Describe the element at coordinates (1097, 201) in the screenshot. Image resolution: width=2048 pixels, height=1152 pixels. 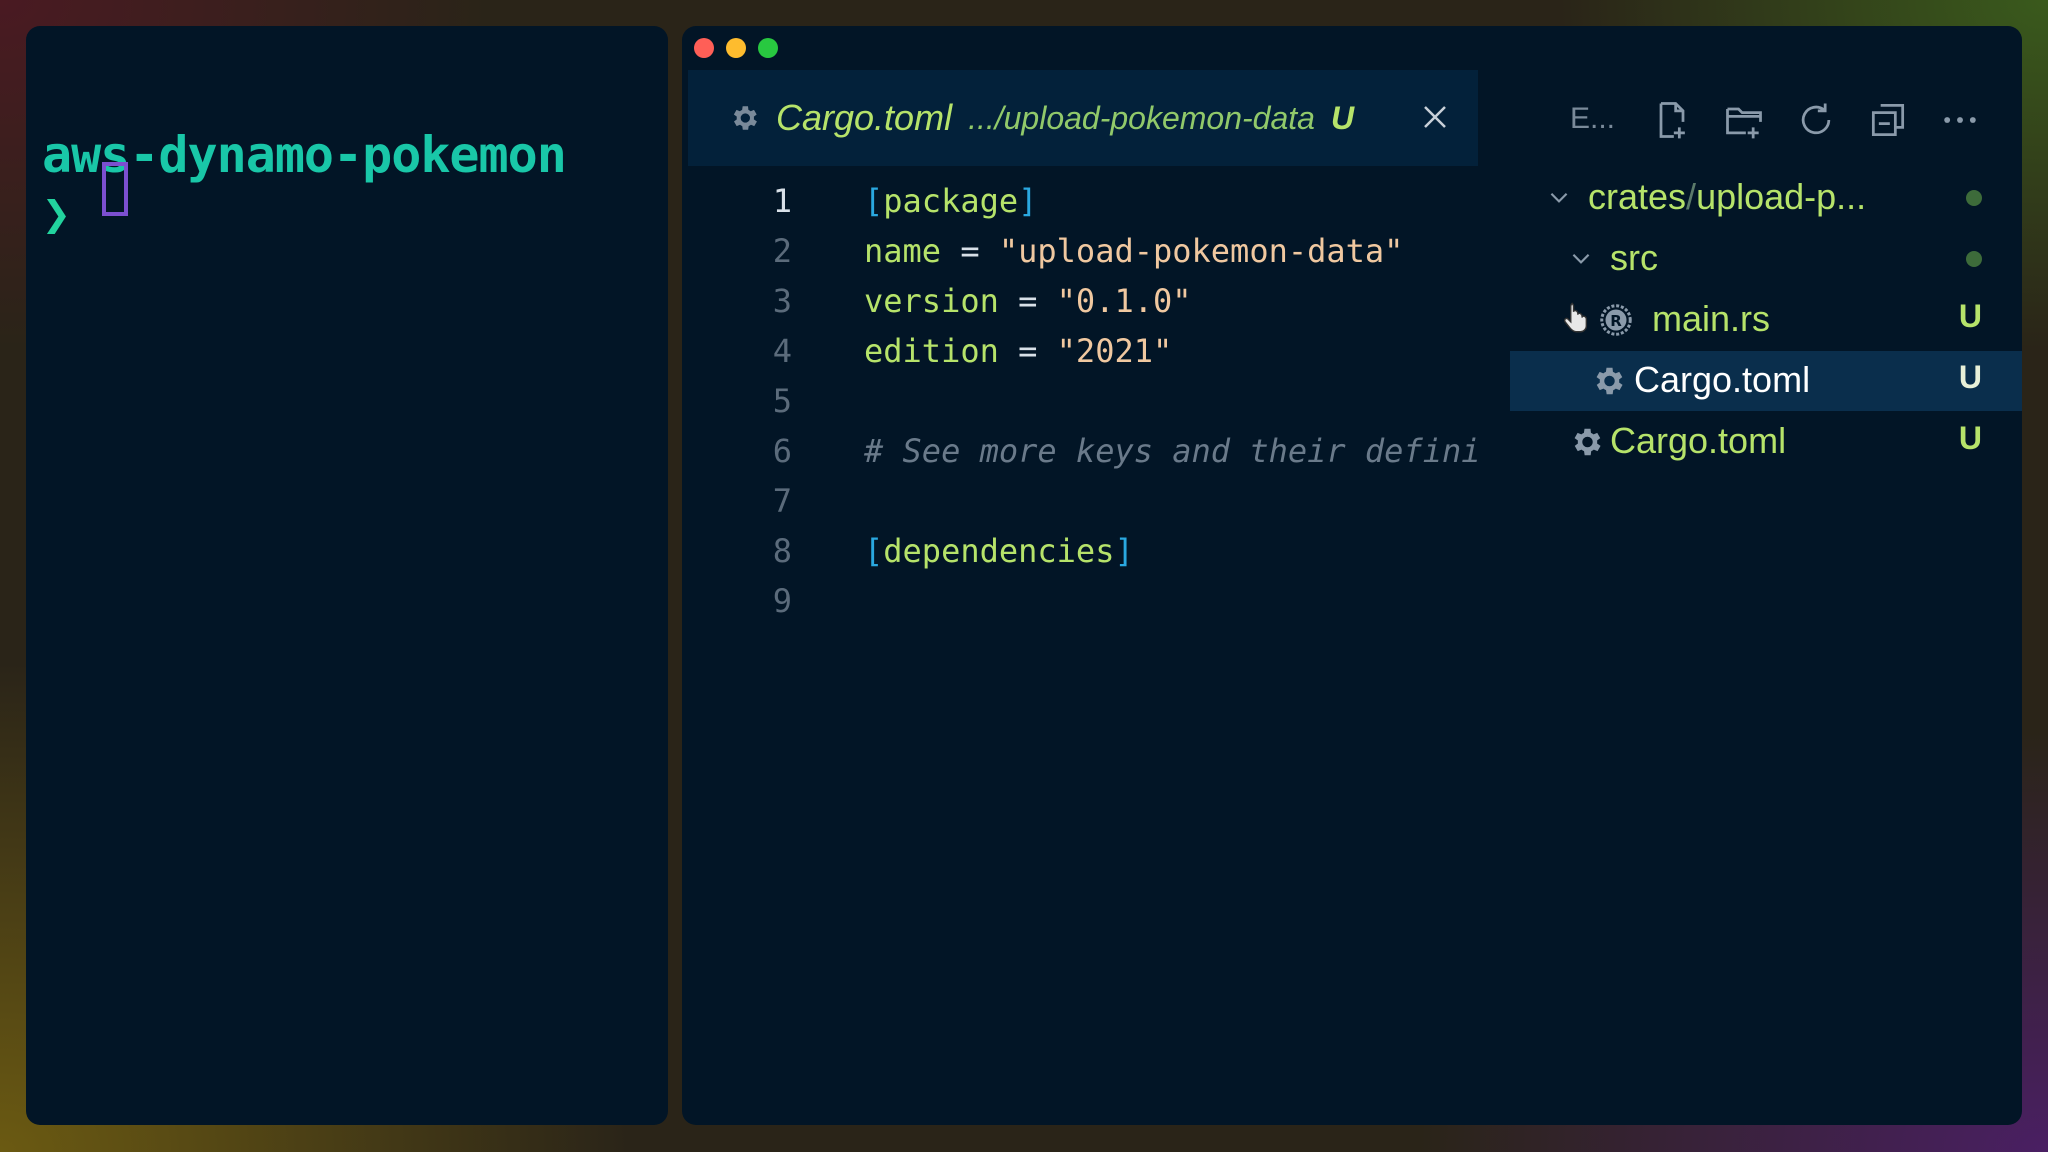
I see `code-line: 1 [package]` at that location.